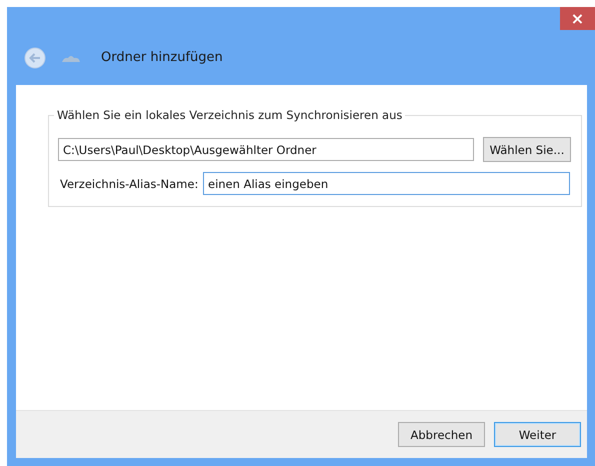  Describe the element at coordinates (441, 434) in the screenshot. I see `dialog-button: Abbrechen` at that location.